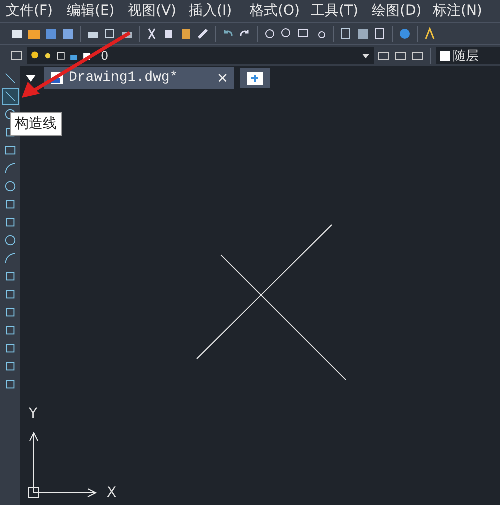  I want to click on x-axis-label: X, so click(112, 493).